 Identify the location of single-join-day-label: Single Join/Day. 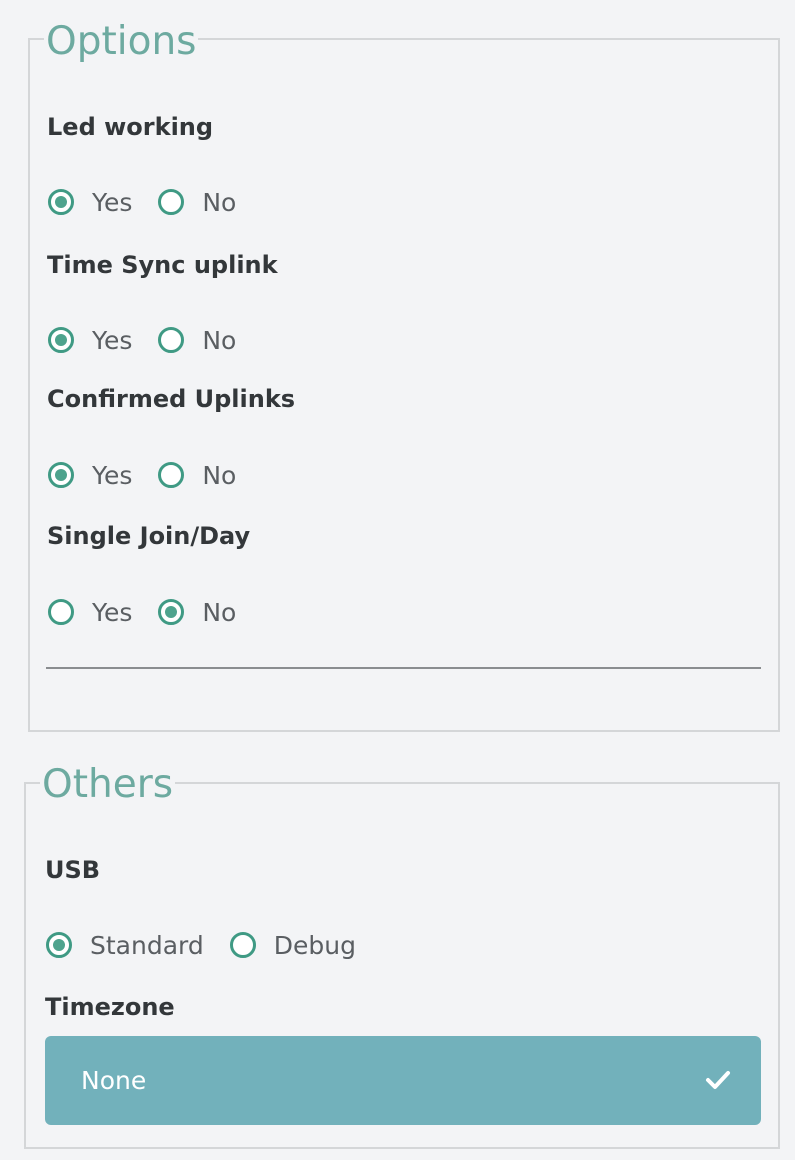
(149, 536).